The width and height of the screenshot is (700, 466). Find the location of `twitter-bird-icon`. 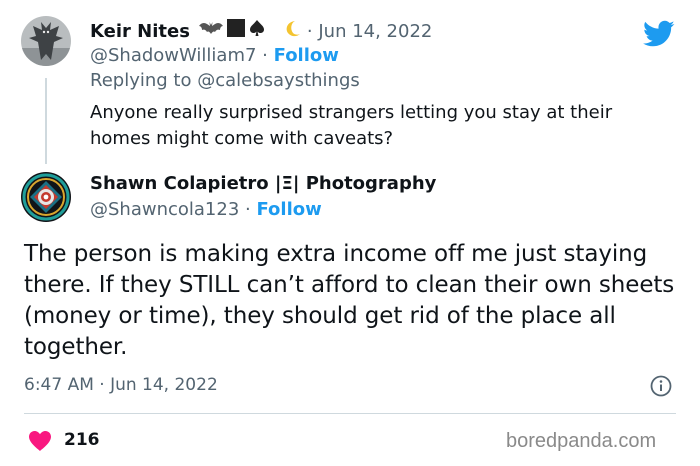

twitter-bird-icon is located at coordinates (659, 34).